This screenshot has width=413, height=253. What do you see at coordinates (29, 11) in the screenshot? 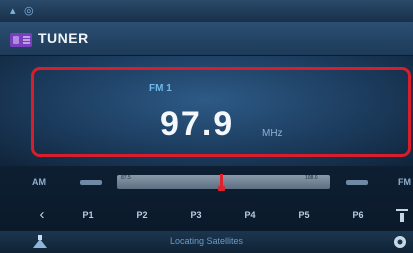
I see `gps-icon: ◎` at bounding box center [29, 11].